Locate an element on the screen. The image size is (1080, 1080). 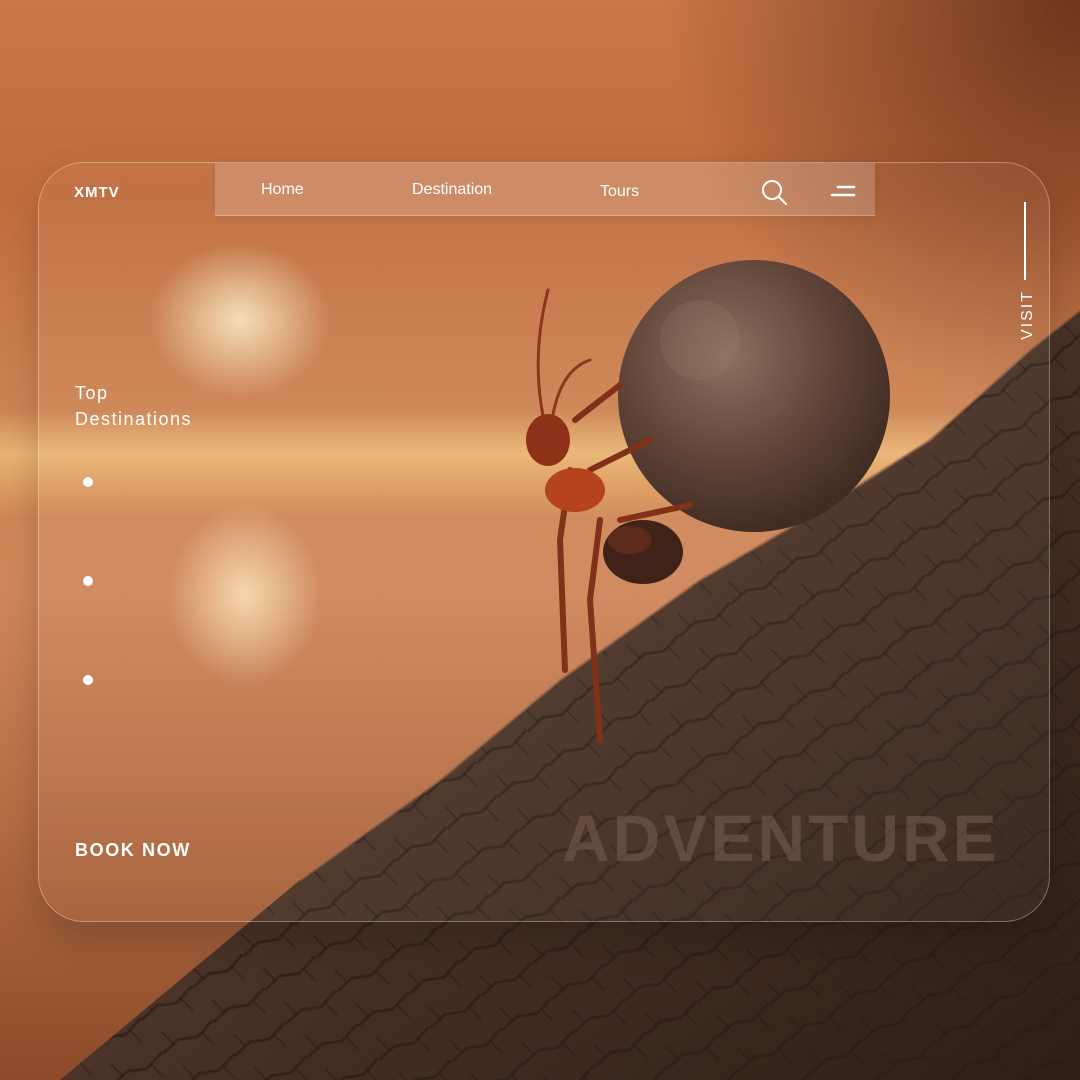
hero-heading-line2: Destinations is located at coordinates (134, 419).